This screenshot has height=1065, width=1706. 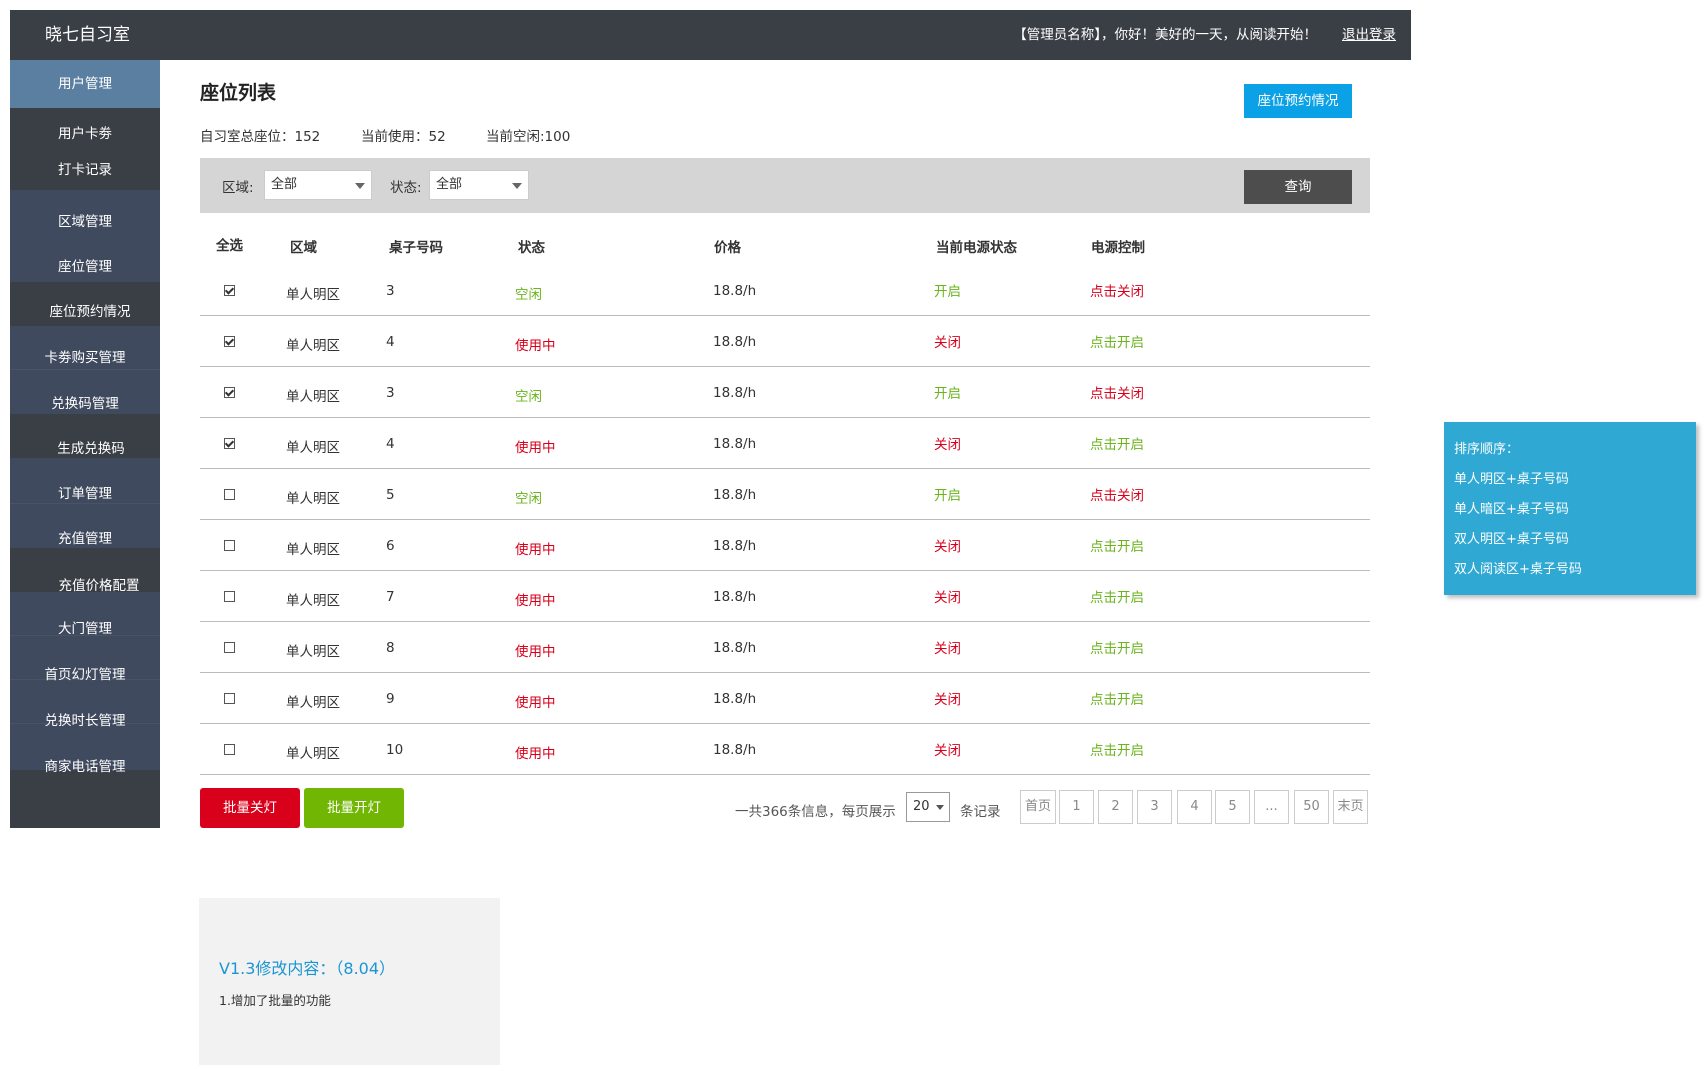 What do you see at coordinates (85, 220) in the screenshot?
I see `sidebar-item-region-management: 区域管理` at bounding box center [85, 220].